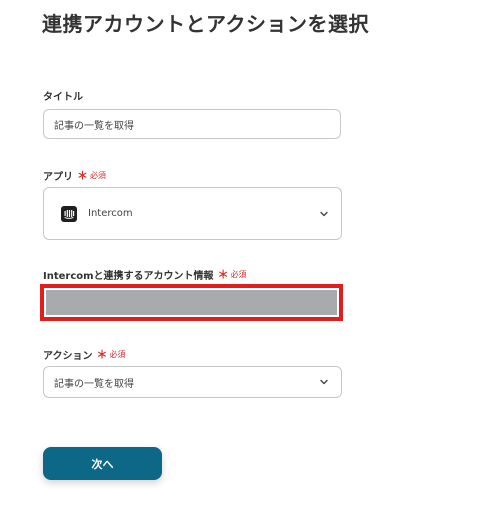 The image size is (504, 508). I want to click on app-field-label: アプリ ＊ 必須, so click(74, 175).